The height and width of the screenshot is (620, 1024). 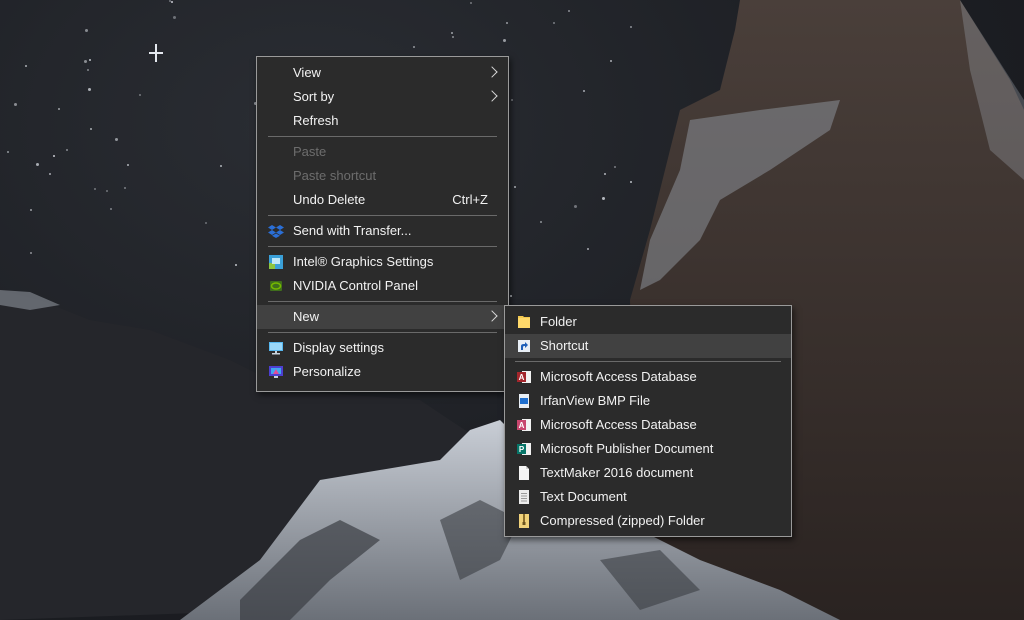 What do you see at coordinates (276, 372) in the screenshot?
I see `personalize-icon` at bounding box center [276, 372].